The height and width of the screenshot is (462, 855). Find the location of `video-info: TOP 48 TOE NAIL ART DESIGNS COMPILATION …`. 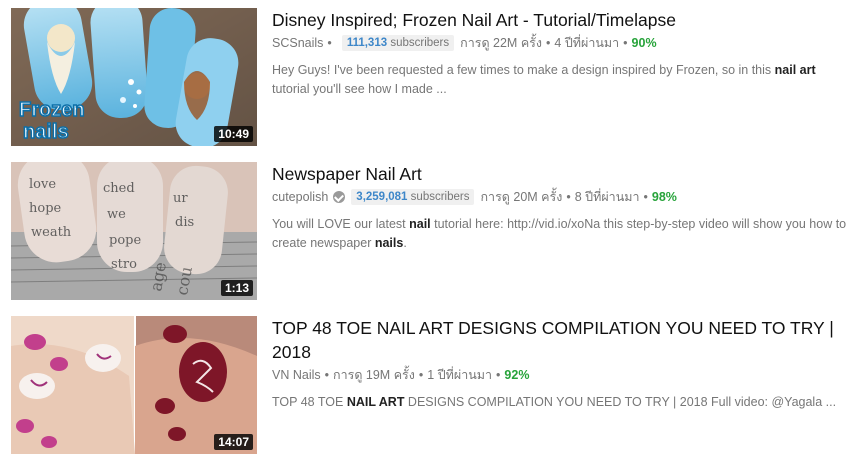

video-info: TOP 48 TOE NAIL ART DESIGNS COMPILATION … is located at coordinates (563, 364).